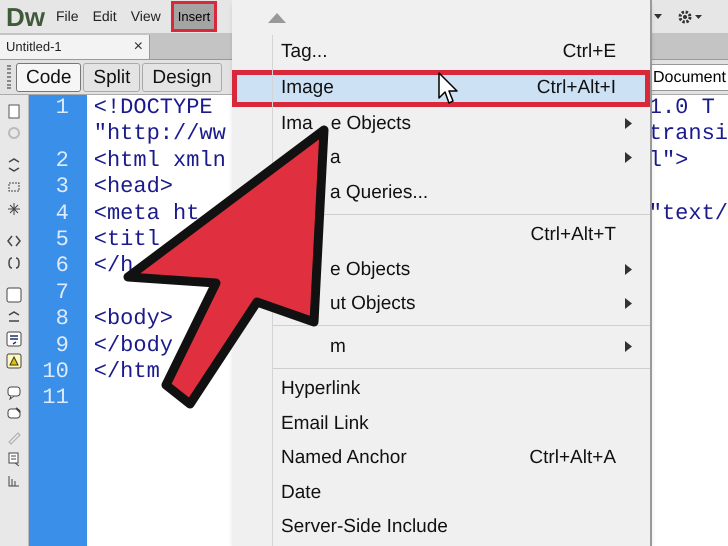 Image resolution: width=728 pixels, height=546 pixels. What do you see at coordinates (658, 17) in the screenshot?
I see `dropdown-caret-icon` at bounding box center [658, 17].